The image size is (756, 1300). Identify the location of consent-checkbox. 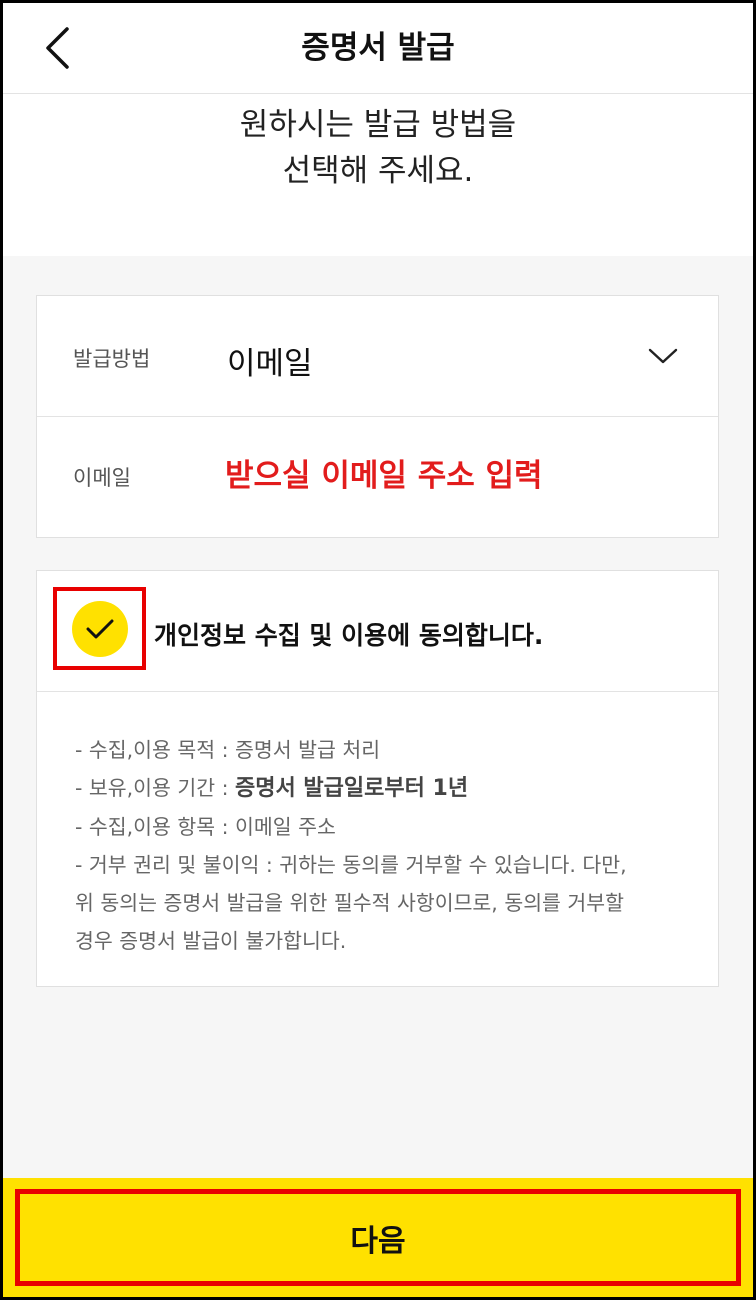
(99, 628).